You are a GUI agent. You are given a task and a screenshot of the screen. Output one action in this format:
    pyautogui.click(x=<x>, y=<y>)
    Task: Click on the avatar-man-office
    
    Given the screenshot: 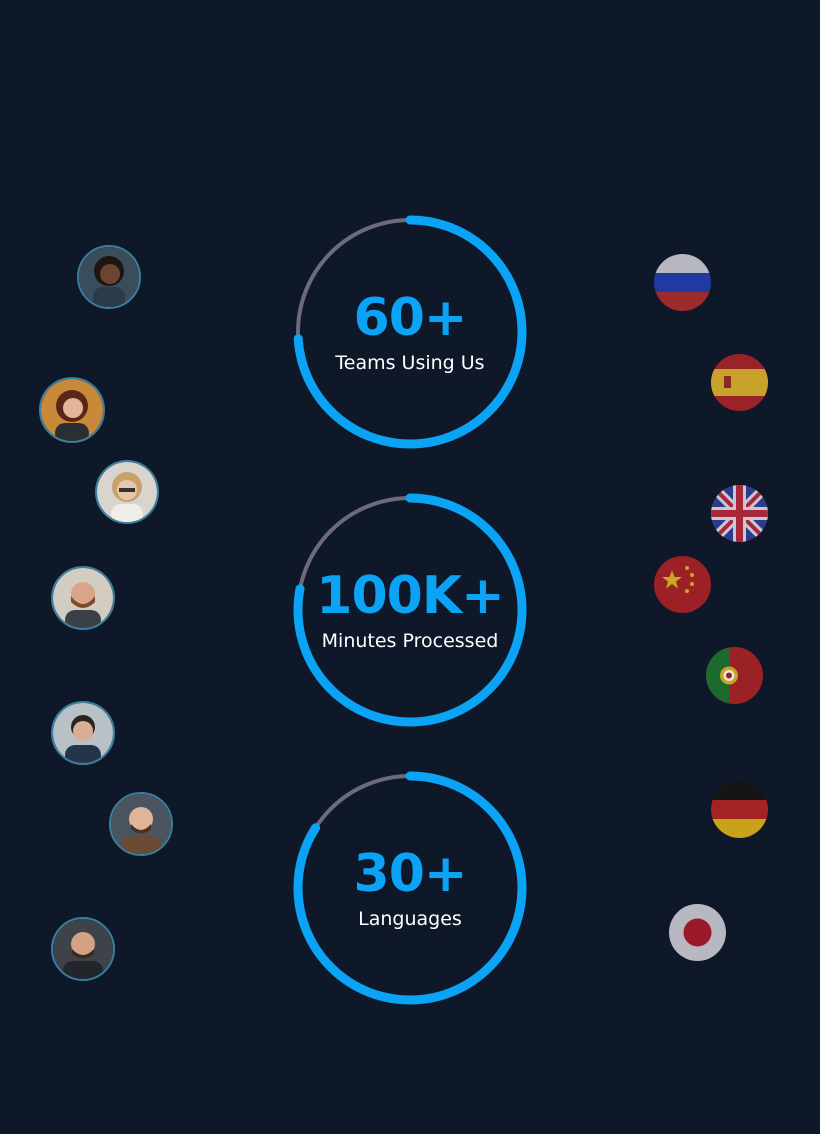 What is the action you would take?
    pyautogui.click(x=83, y=733)
    